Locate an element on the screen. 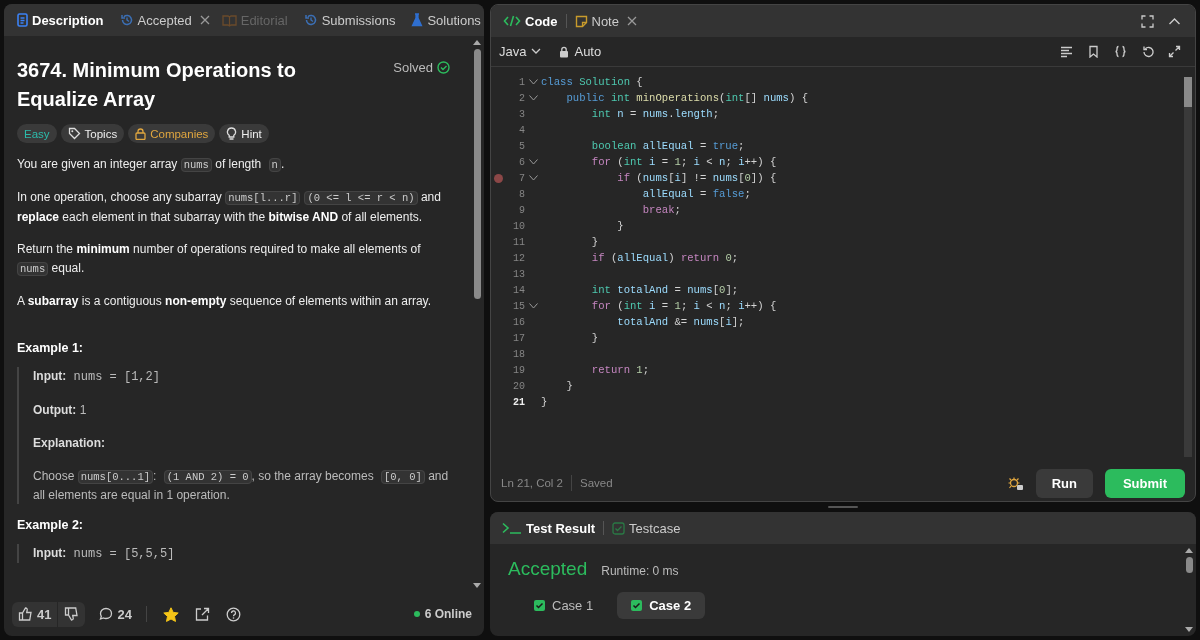 The width and height of the screenshot is (1200, 640). comments-button: 24 is located at coordinates (115, 614).